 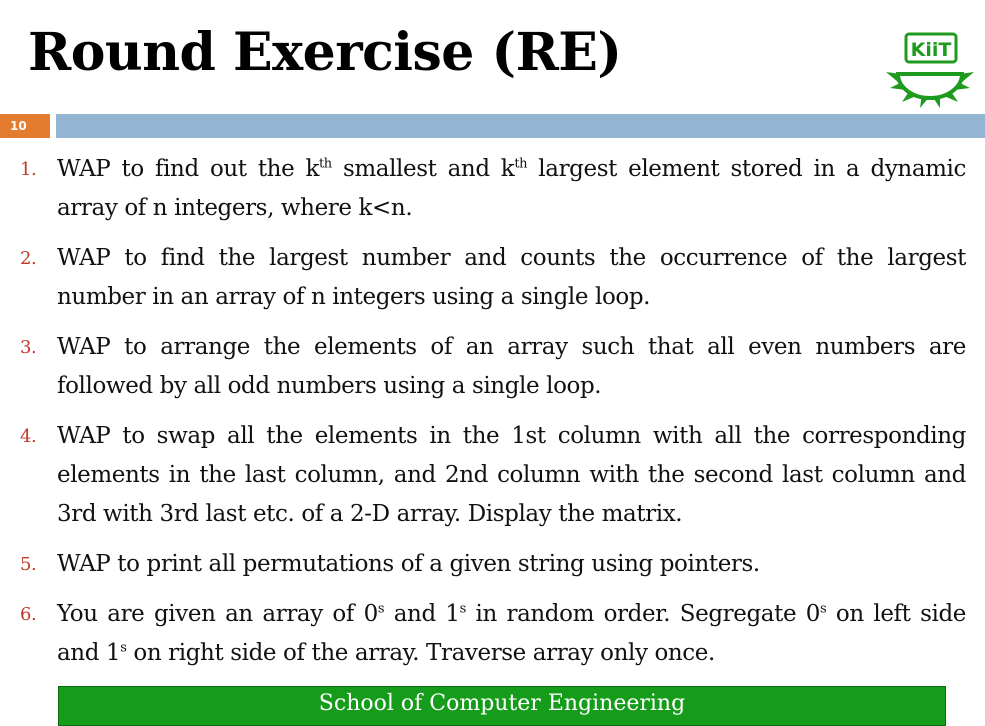 What do you see at coordinates (28, 436) in the screenshot?
I see `exercise-number: 4.` at bounding box center [28, 436].